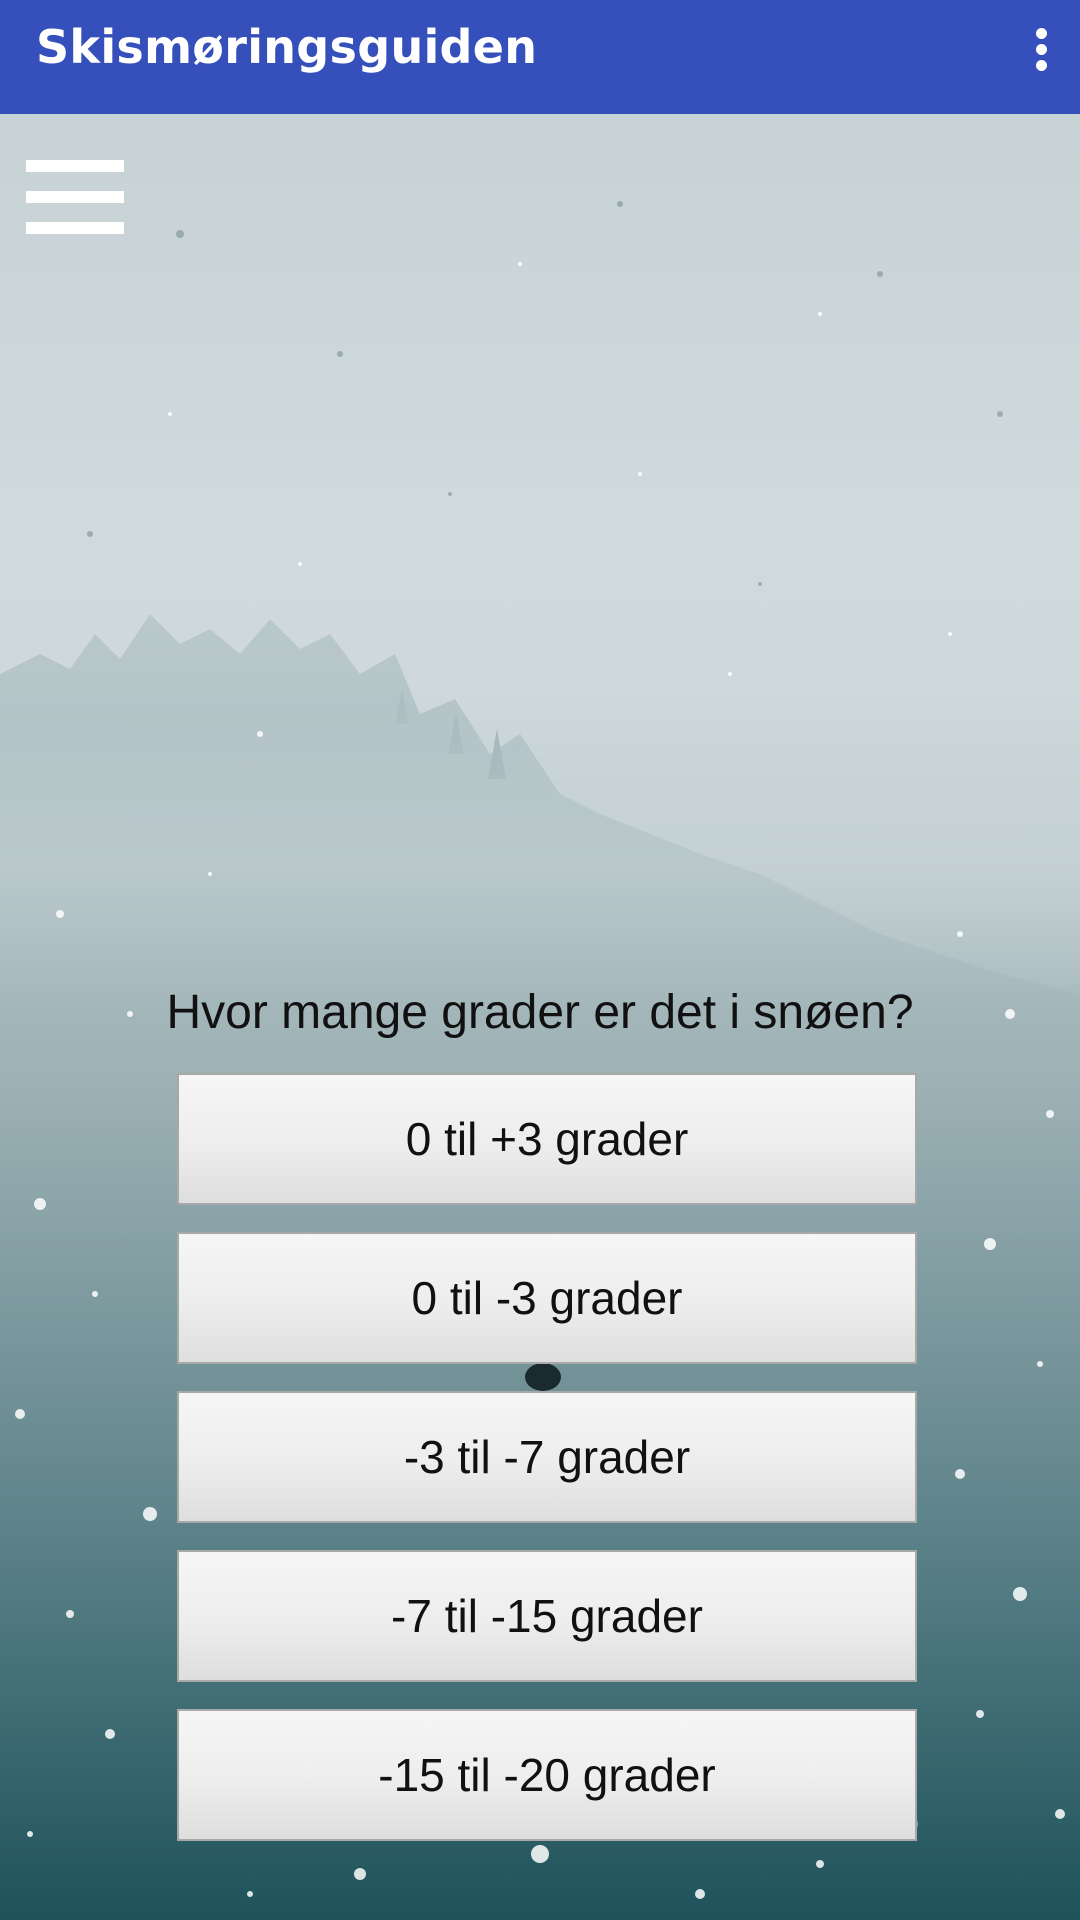 This screenshot has height=1920, width=1080. Describe the element at coordinates (540, 57) in the screenshot. I see `app-bar: Skismøringsguiden` at that location.